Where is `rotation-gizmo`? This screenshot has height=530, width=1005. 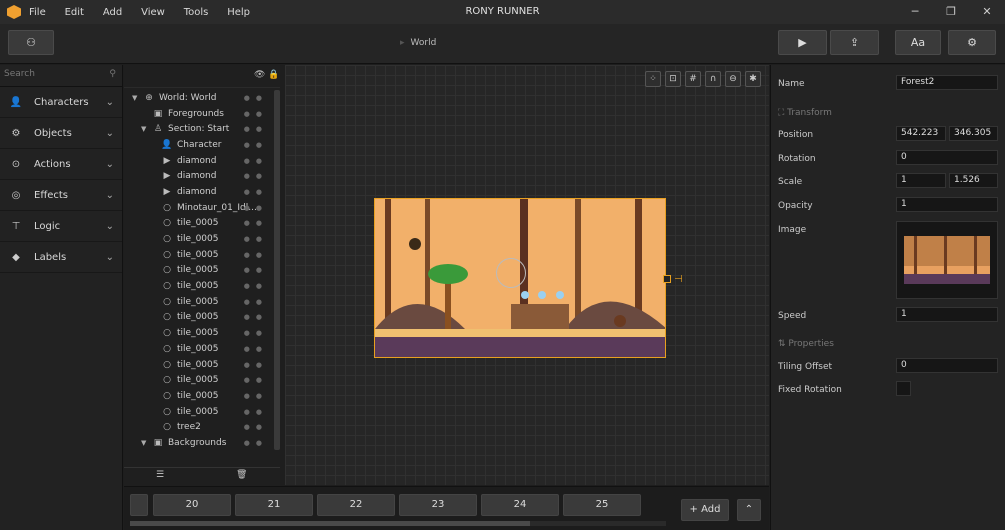
rotation-gizmo is located at coordinates (511, 273).